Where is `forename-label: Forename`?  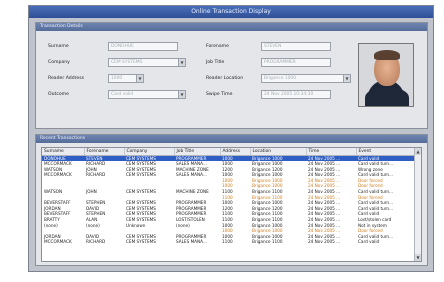 forename-label: Forename is located at coordinates (217, 46).